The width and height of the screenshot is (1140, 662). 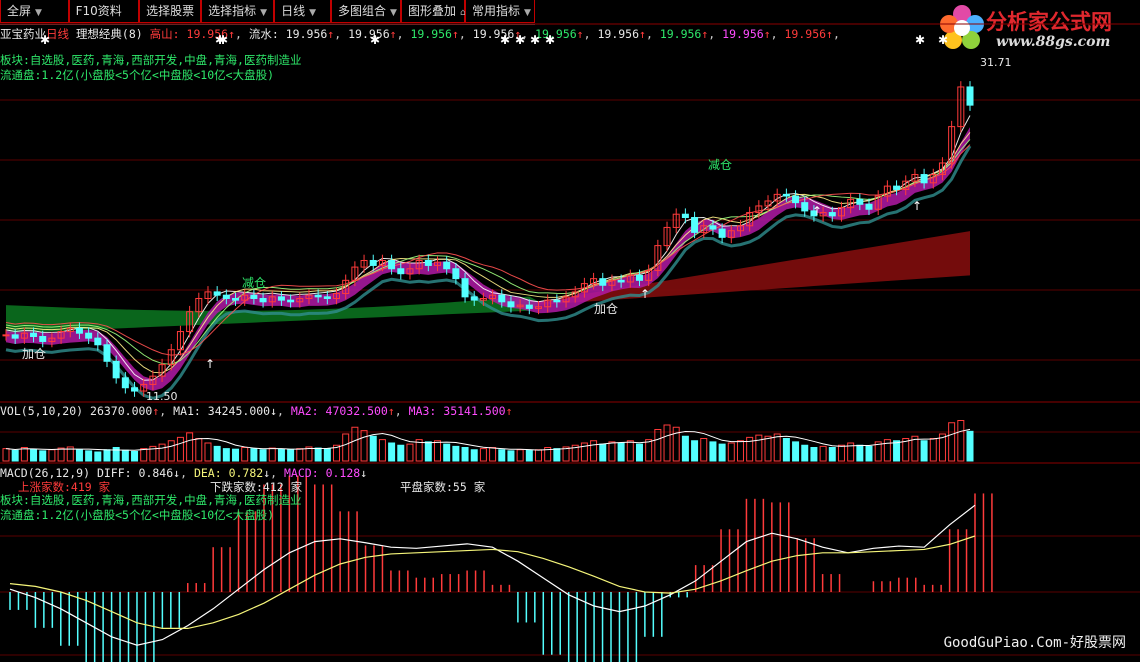 I want to click on ma2-value: 47032.500, so click(x=356, y=411).